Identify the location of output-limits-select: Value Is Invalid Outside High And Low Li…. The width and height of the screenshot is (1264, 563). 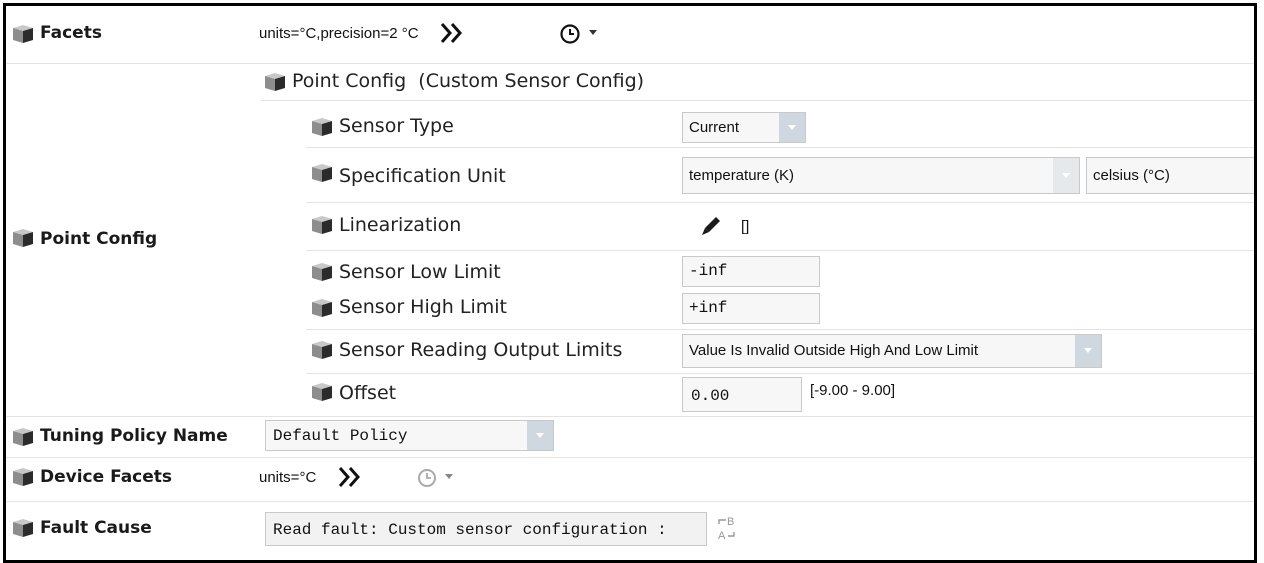
(892, 351).